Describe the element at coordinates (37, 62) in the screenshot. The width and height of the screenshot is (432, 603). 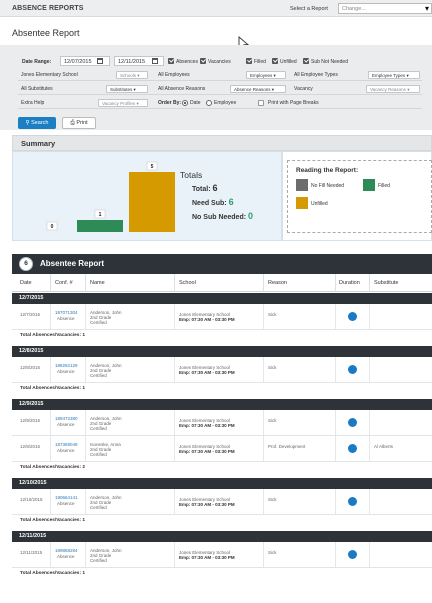
I see `date-range-label: Date Range:` at that location.